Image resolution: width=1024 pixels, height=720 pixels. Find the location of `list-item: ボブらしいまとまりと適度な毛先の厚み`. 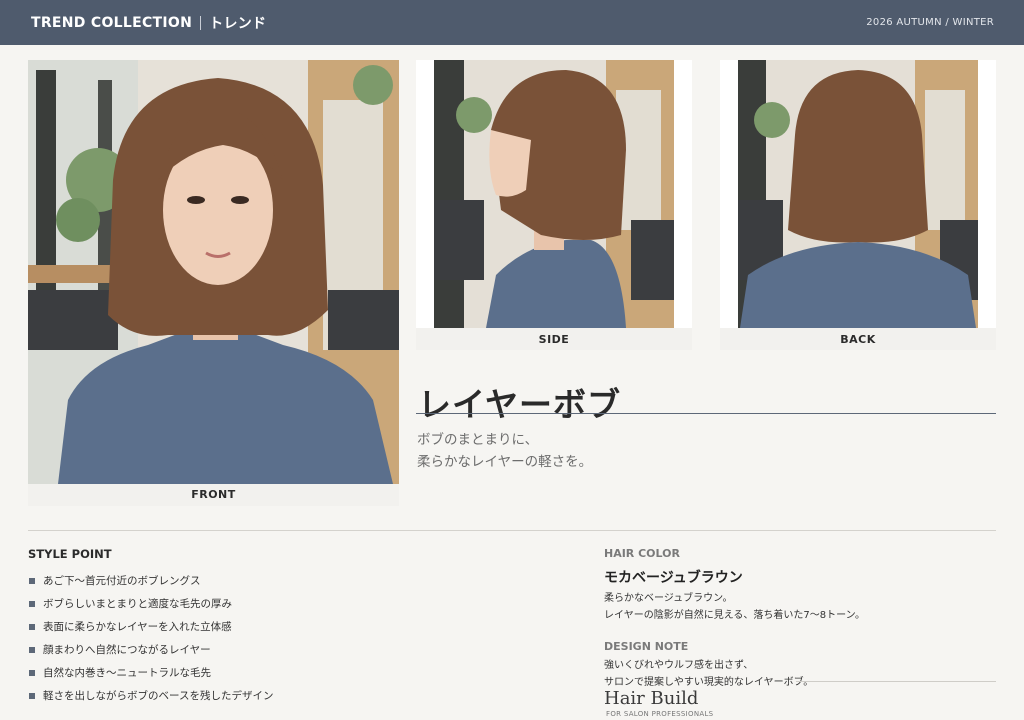

list-item: ボブらしいまとまりと適度な毛先の厚み is located at coordinates (151, 603).